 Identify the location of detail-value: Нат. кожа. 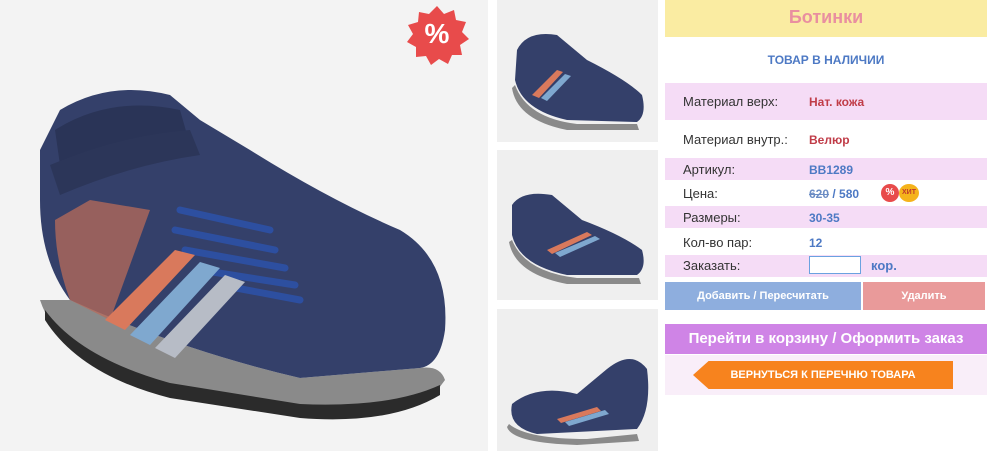
(837, 102).